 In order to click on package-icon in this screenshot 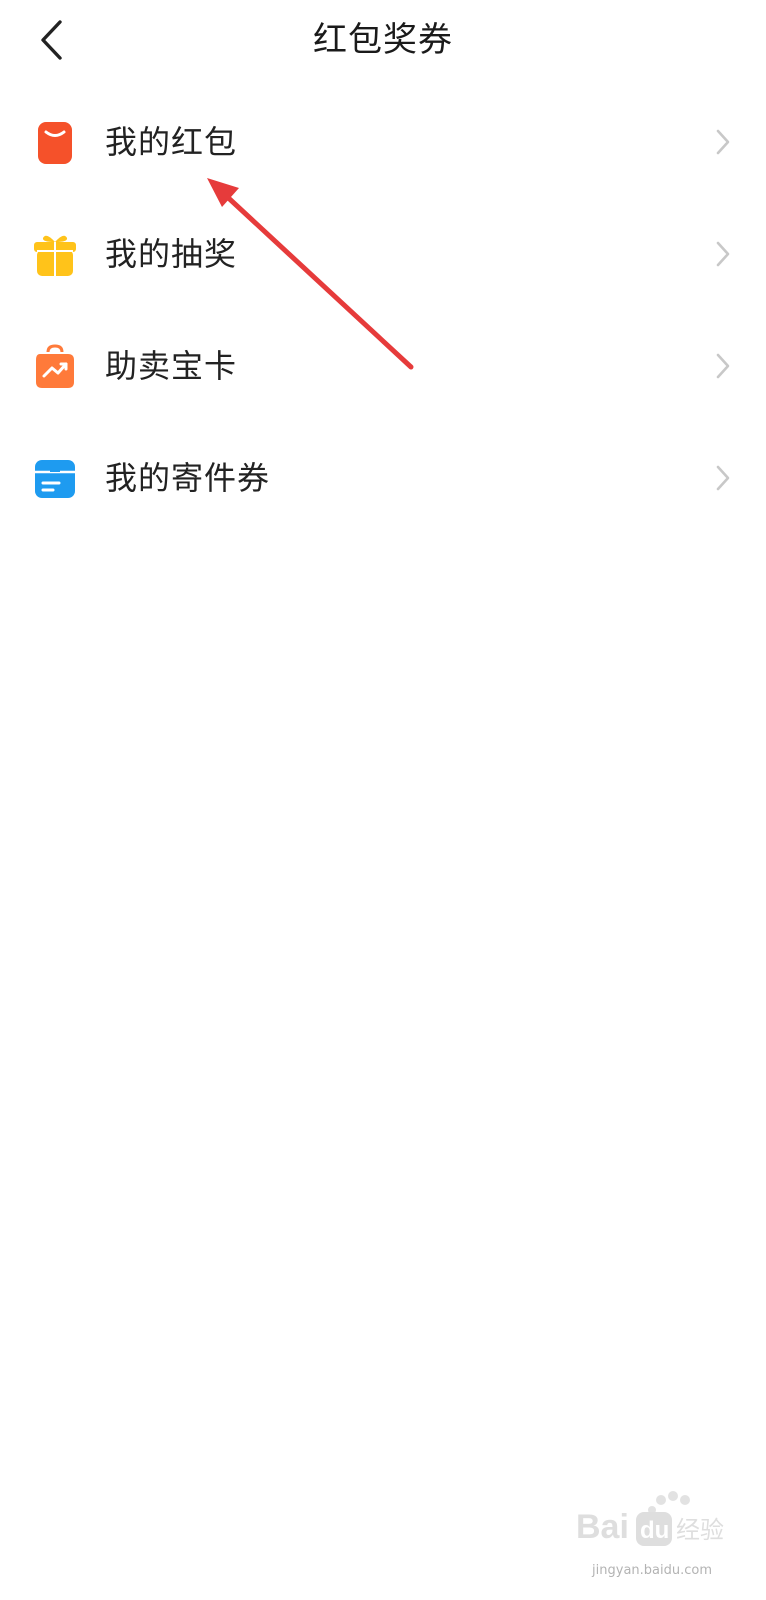, I will do `click(55, 479)`.